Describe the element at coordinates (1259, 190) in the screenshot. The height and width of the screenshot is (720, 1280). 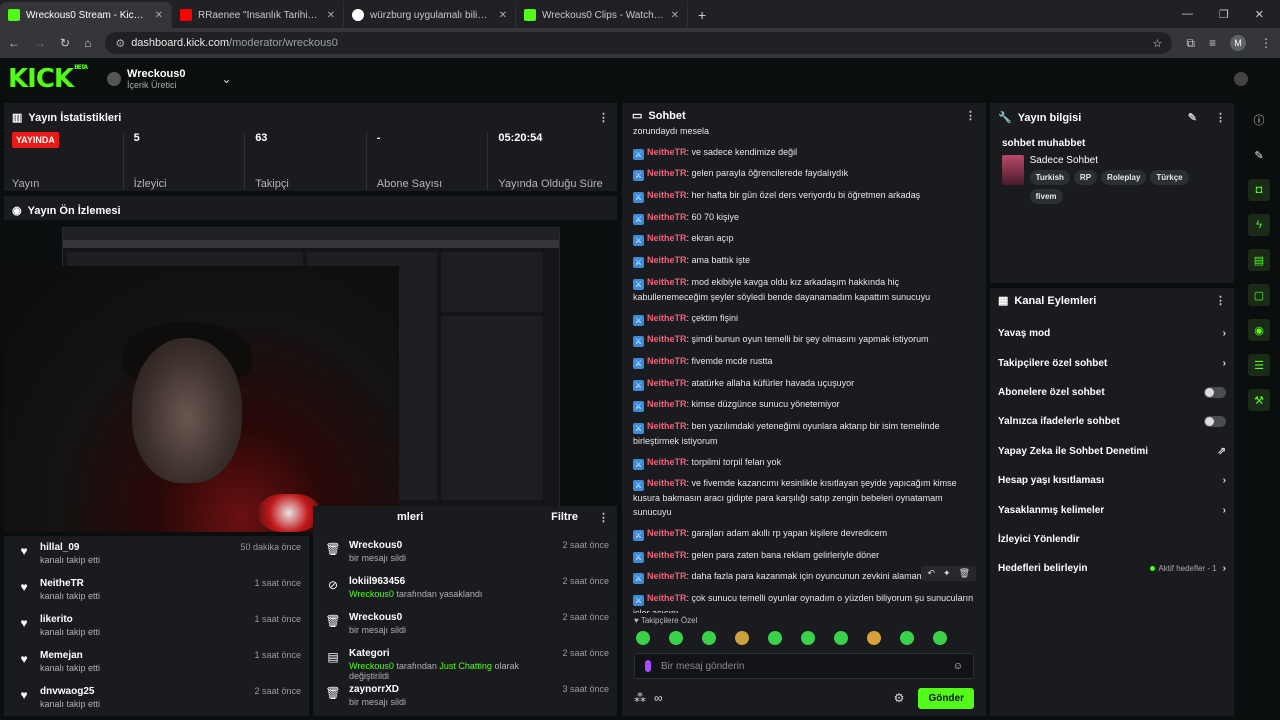
I see `camera-icon: ◘` at that location.